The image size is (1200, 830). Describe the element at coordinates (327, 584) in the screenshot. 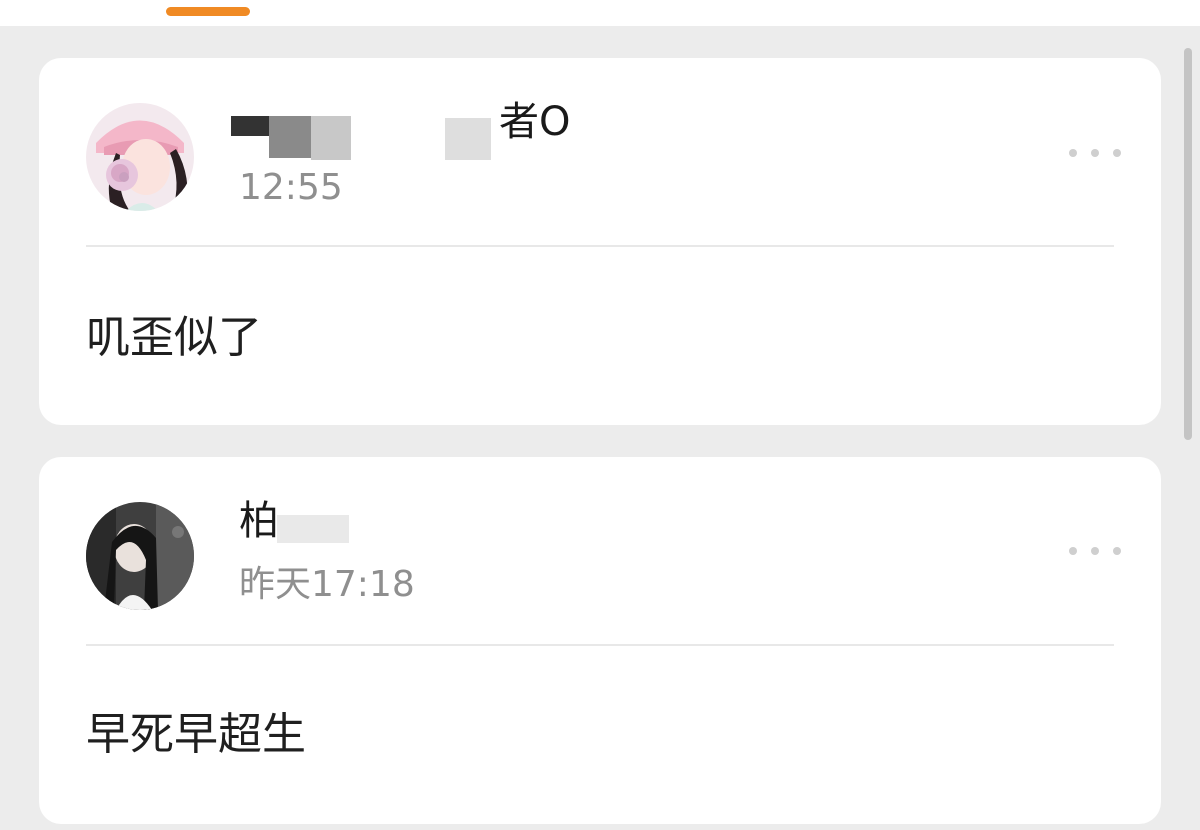

I see `timestamp: 昨天17:18` at that location.